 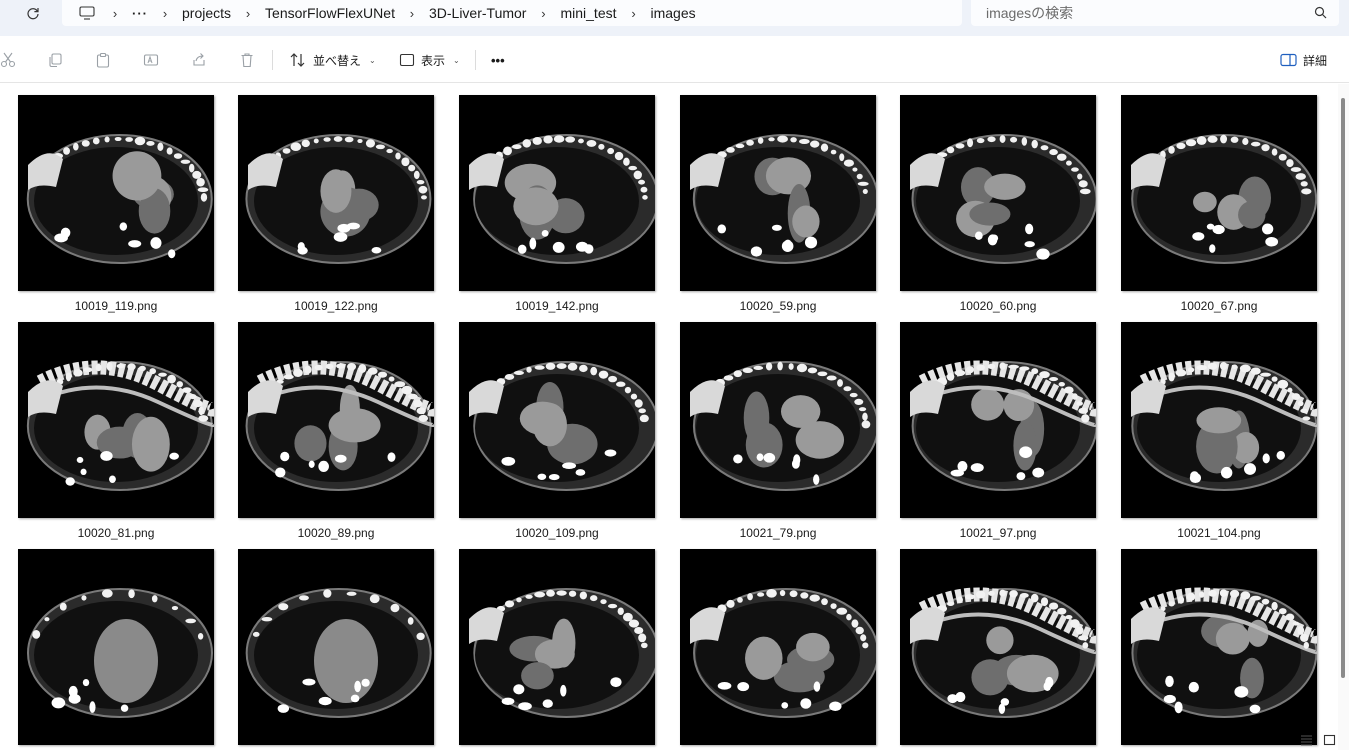 What do you see at coordinates (336, 533) in the screenshot?
I see `file-name: 10020_89.png` at bounding box center [336, 533].